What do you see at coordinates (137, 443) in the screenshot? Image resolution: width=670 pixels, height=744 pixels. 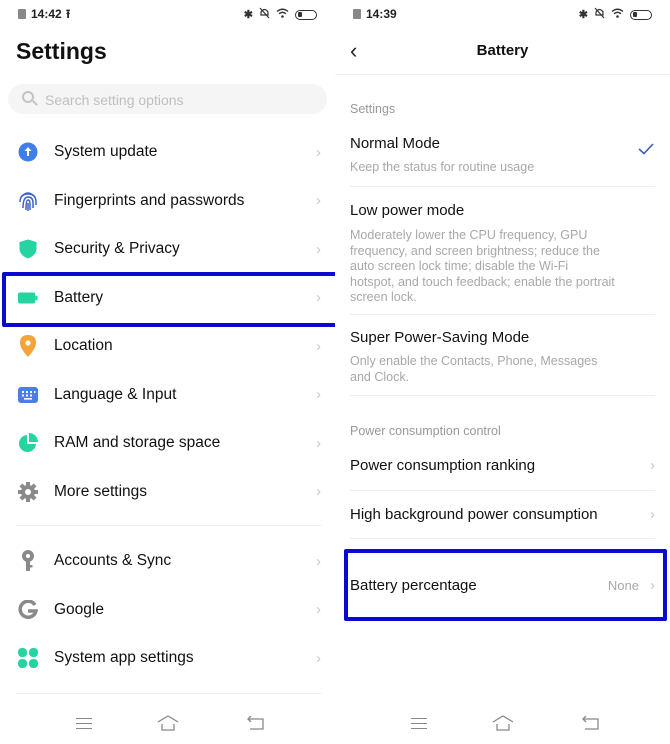 I see `menu-item-label: RAM and storage space` at bounding box center [137, 443].